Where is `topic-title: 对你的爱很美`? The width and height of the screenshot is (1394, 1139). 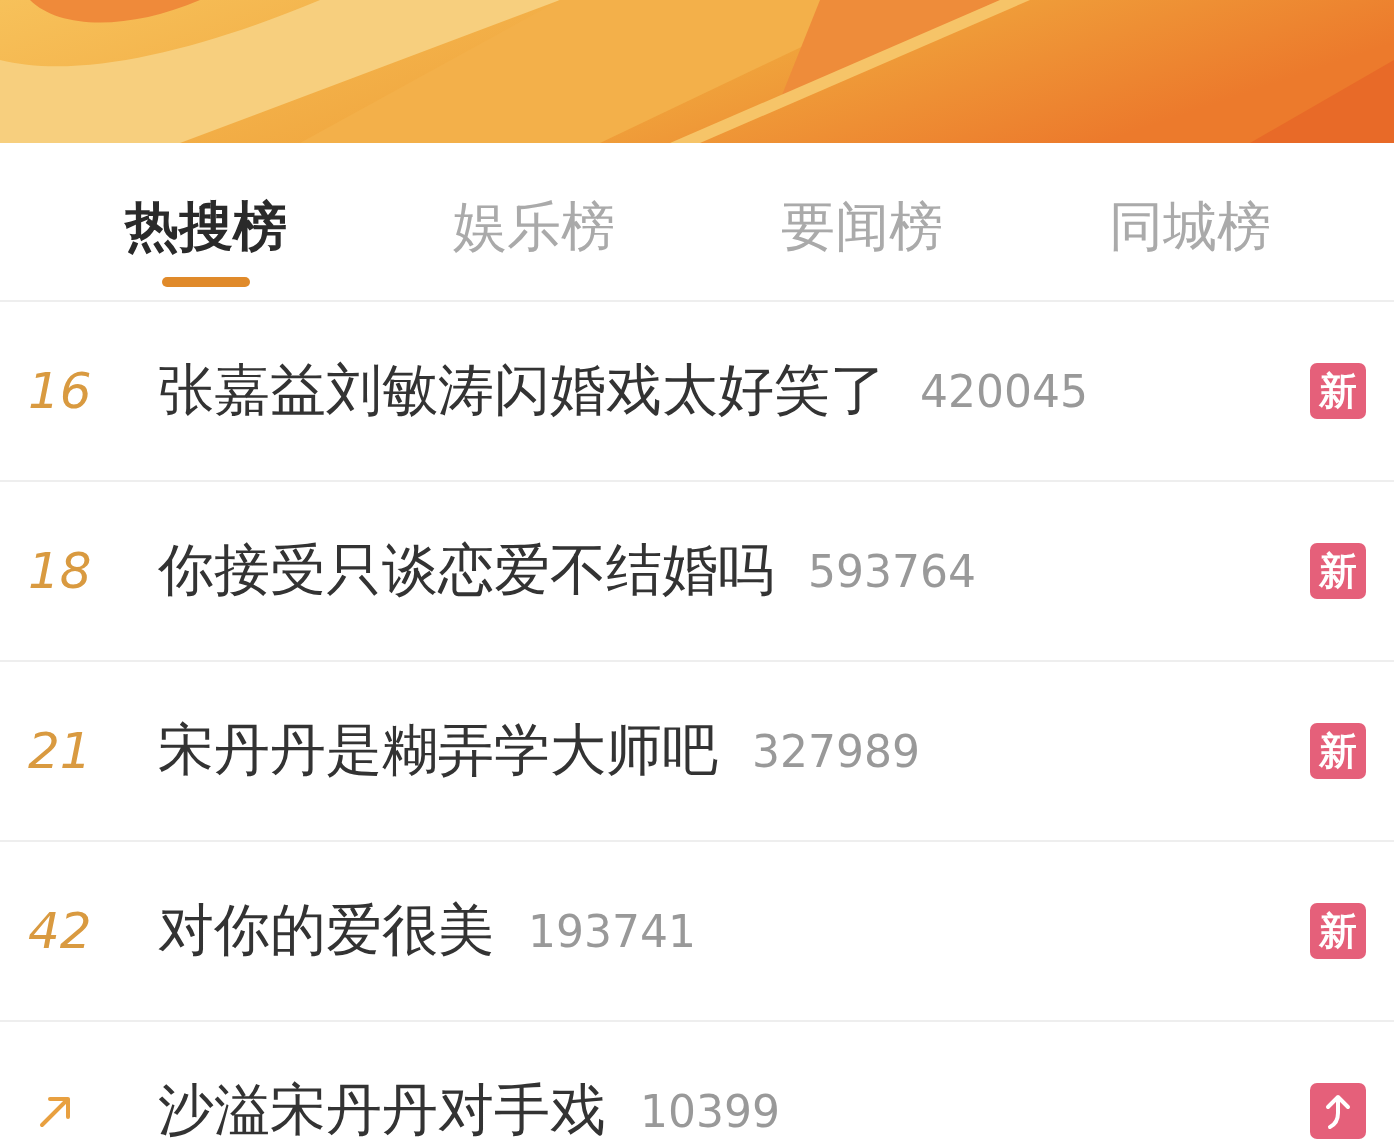 topic-title: 对你的爱很美 is located at coordinates (326, 931).